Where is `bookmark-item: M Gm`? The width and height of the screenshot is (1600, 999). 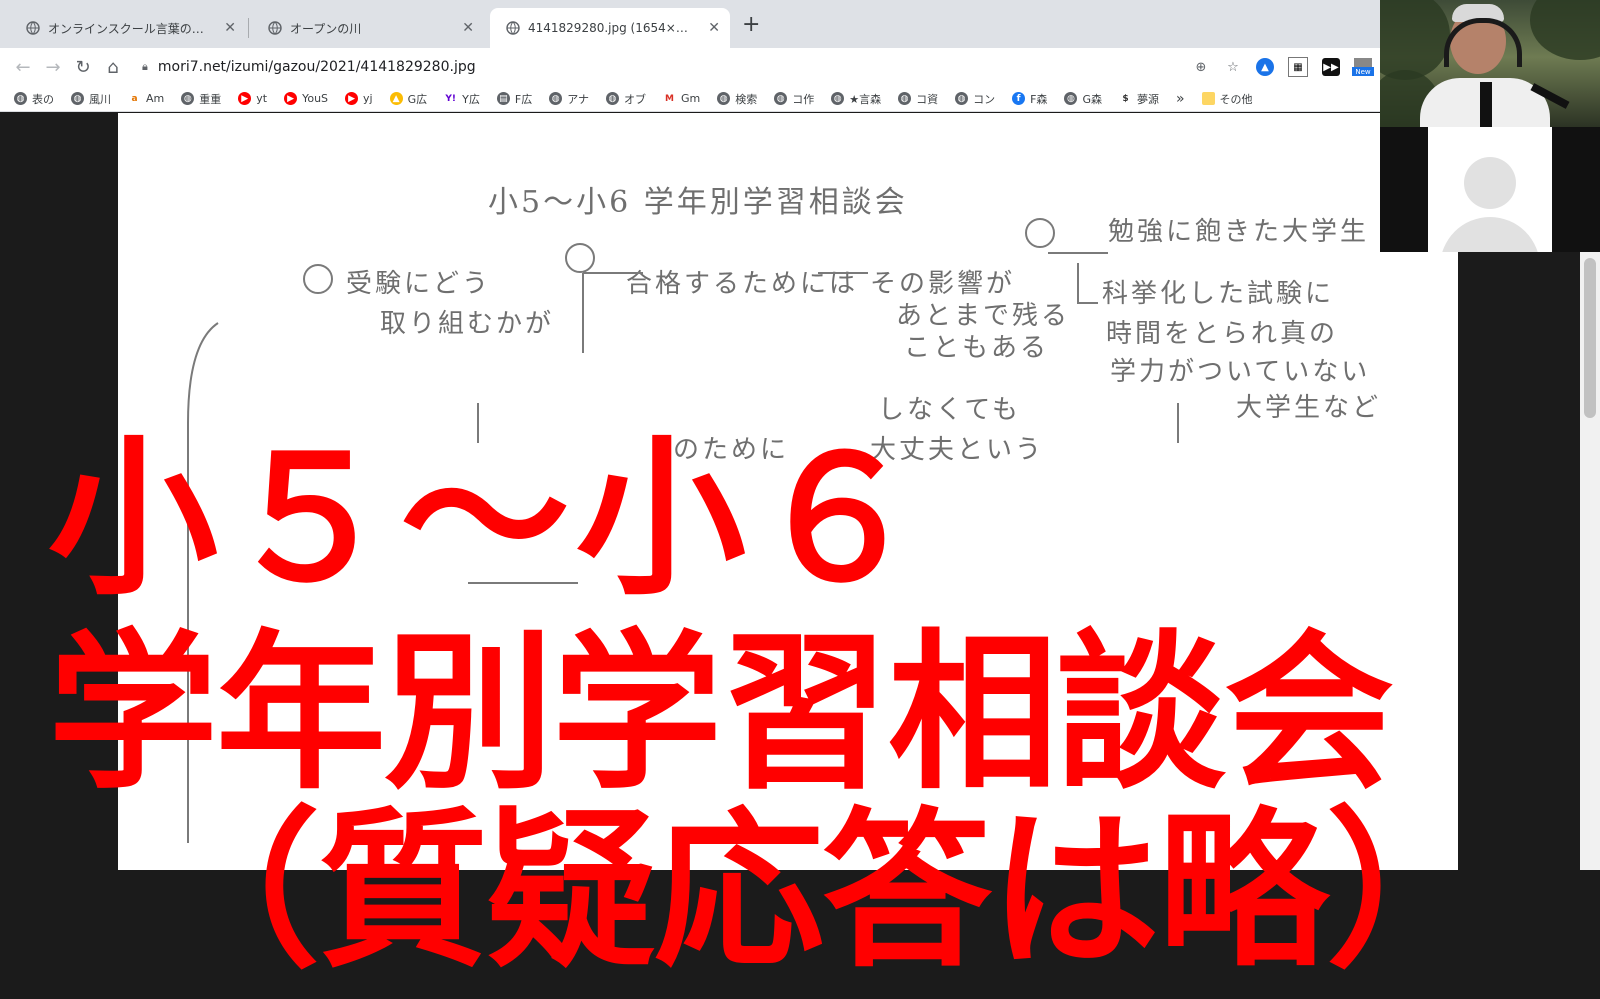
bookmark-item: M Gm is located at coordinates (681, 98).